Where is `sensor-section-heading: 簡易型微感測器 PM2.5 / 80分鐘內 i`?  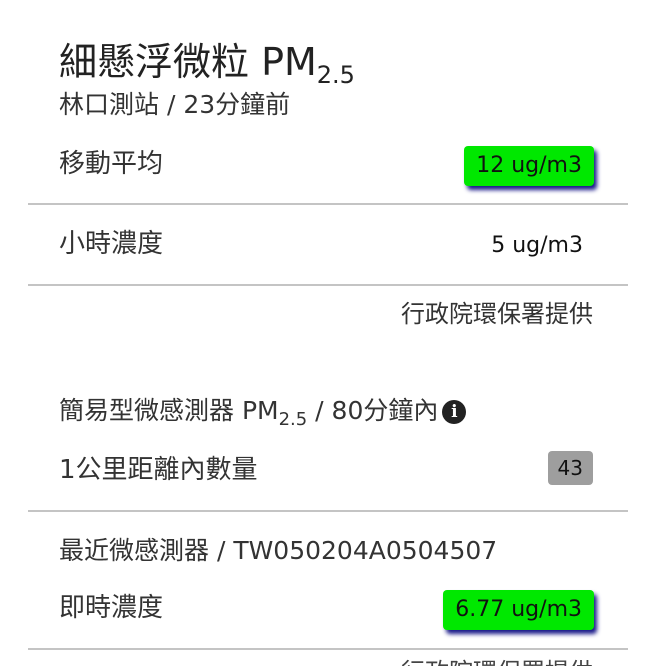
sensor-section-heading: 簡易型微感測器 PM2.5 / 80分鐘內 i is located at coordinates (263, 415).